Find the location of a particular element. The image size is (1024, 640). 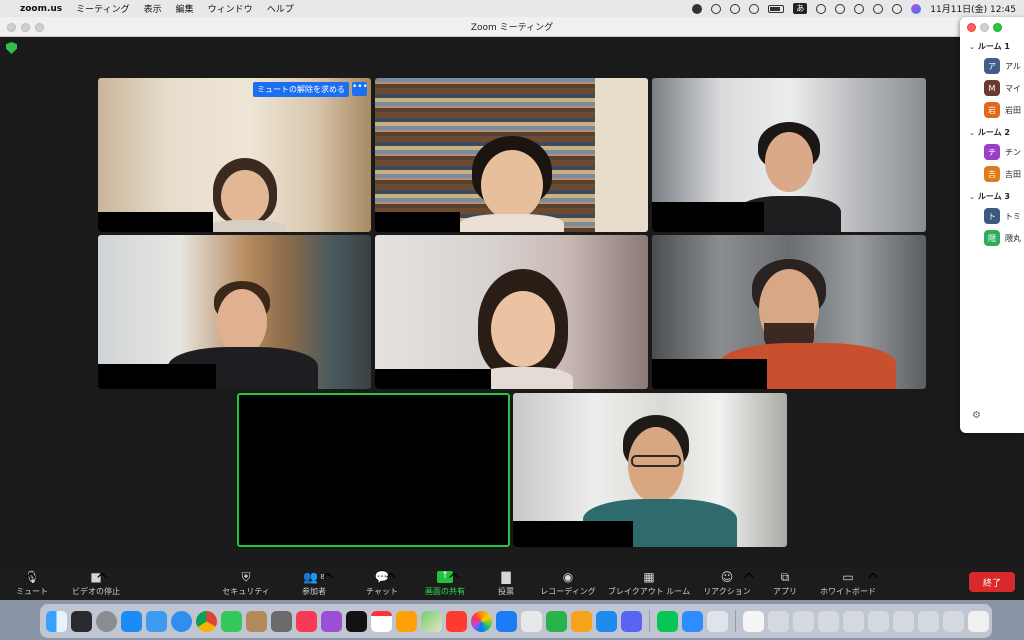

menu-edit: 編集 is located at coordinates (185, 8).